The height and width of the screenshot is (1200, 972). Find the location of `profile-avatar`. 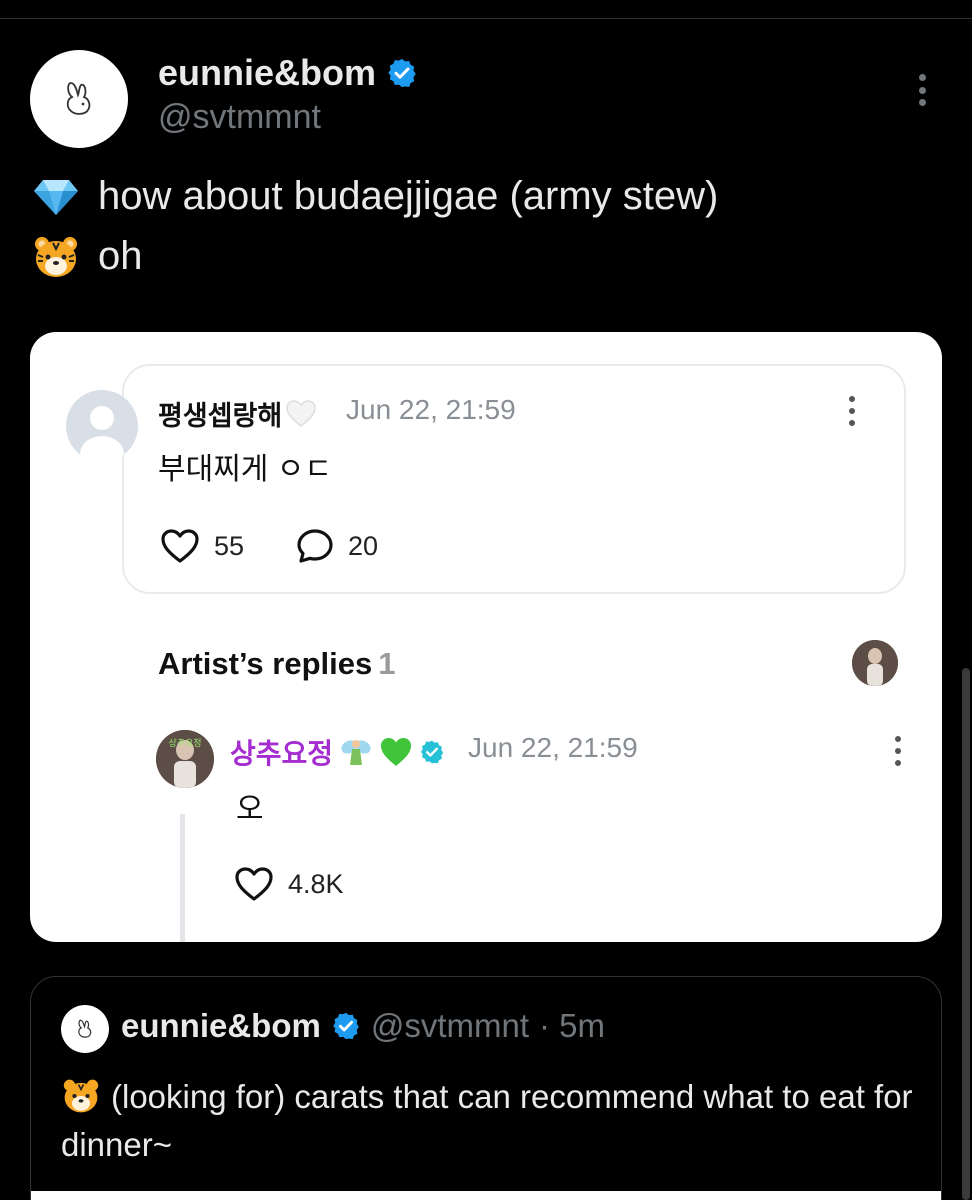

profile-avatar is located at coordinates (79, 99).